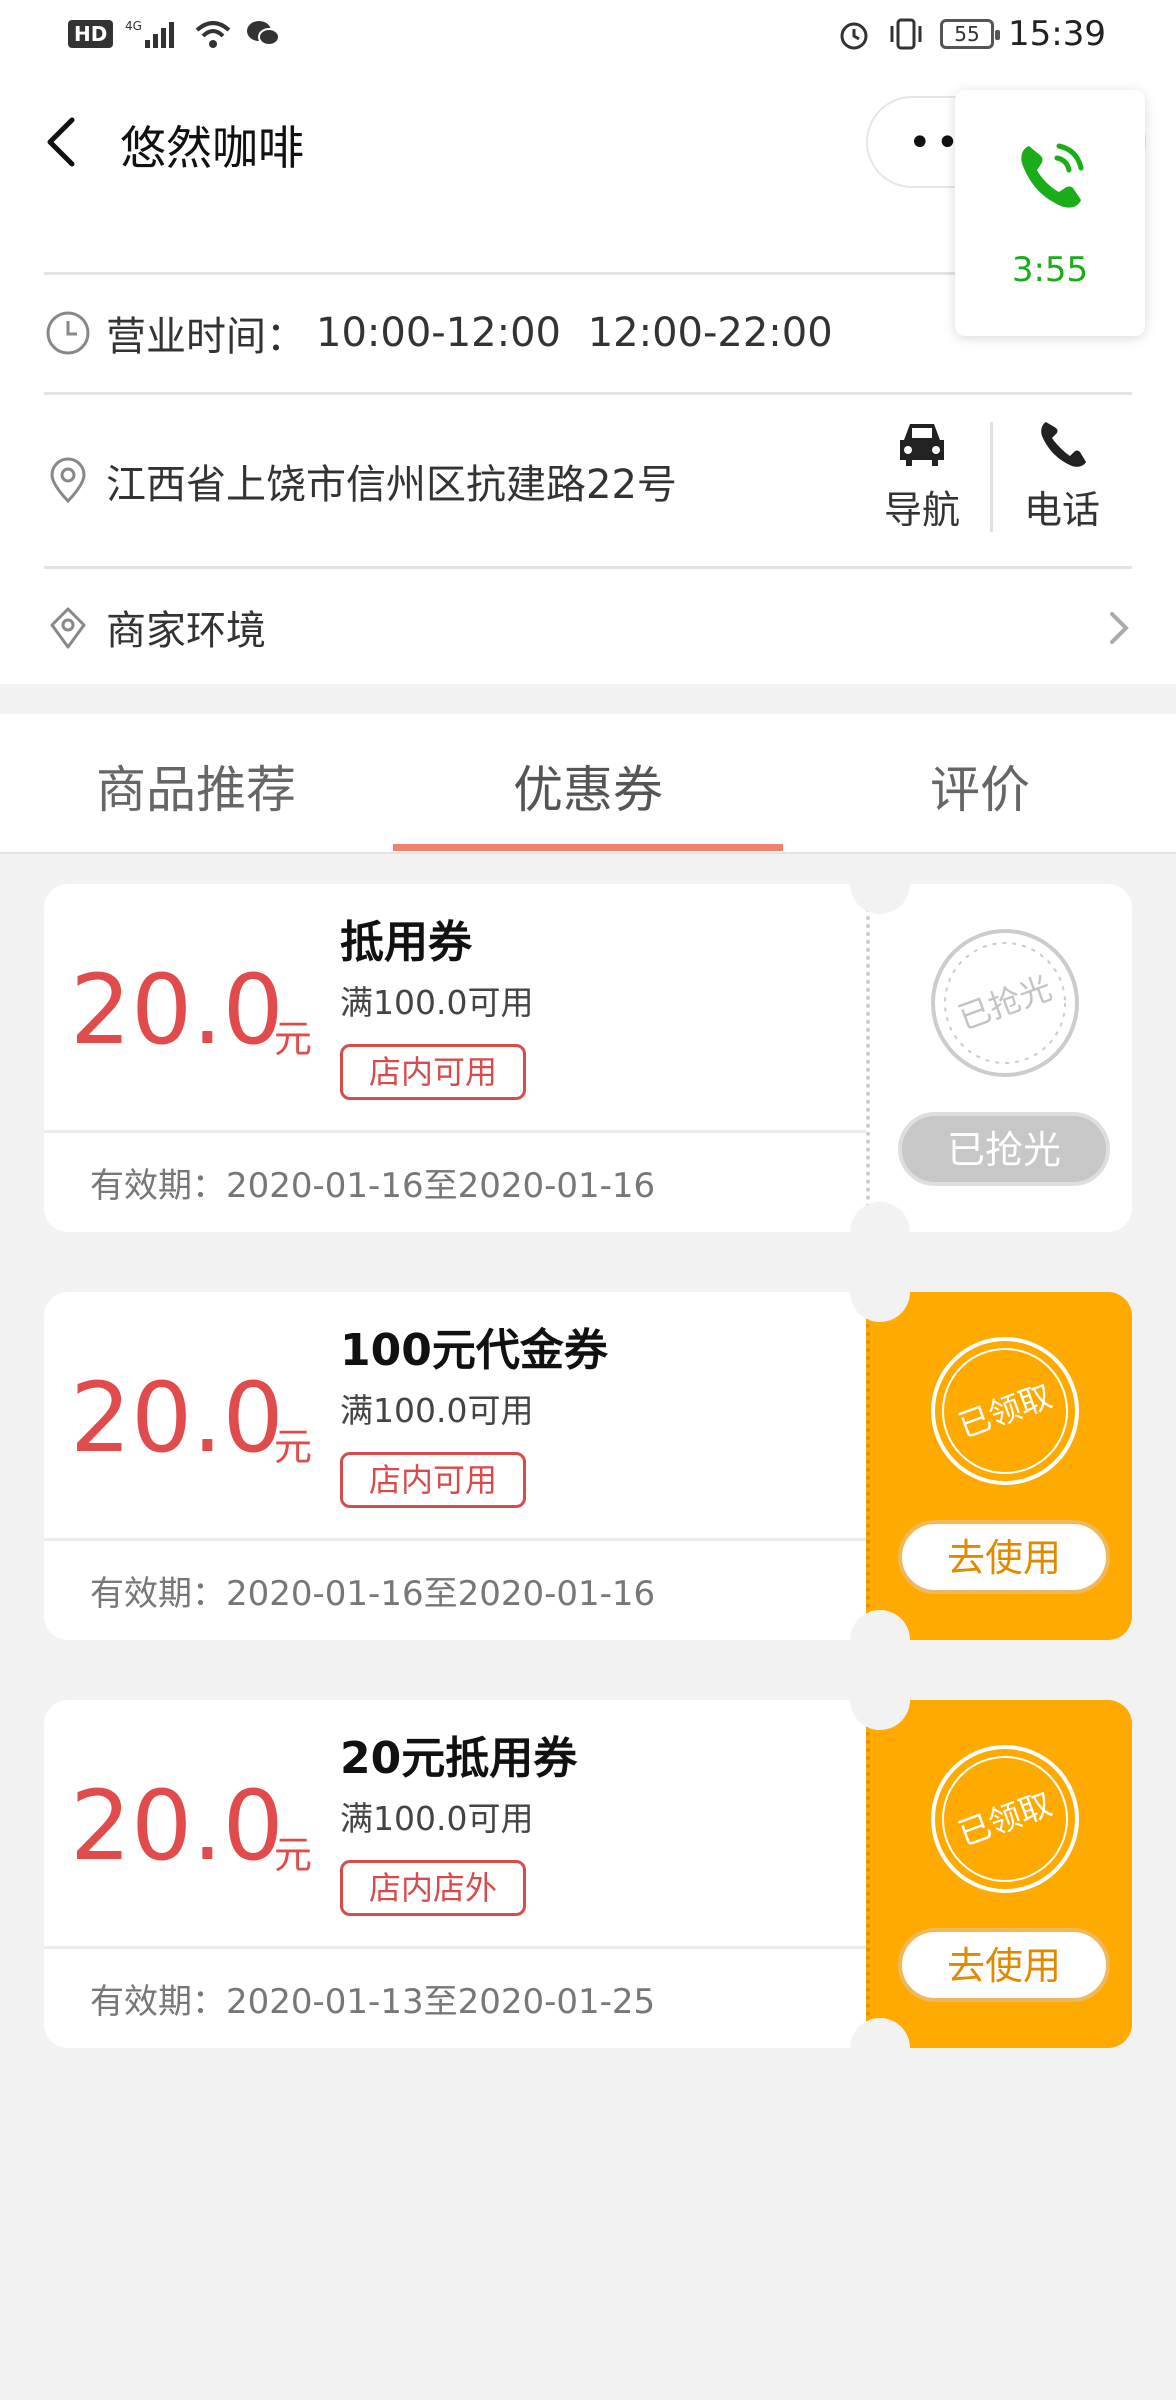  What do you see at coordinates (922, 445) in the screenshot?
I see `car-icon` at bounding box center [922, 445].